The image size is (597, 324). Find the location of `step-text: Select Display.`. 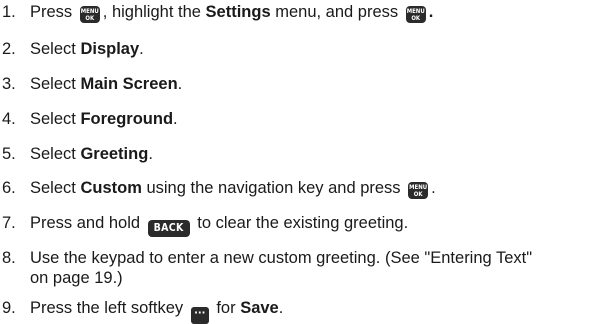

step-text: Select Display. is located at coordinates (87, 49).